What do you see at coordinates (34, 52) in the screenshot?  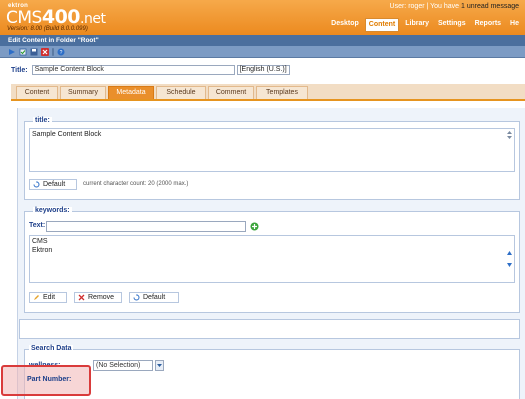 I see `save-icon` at bounding box center [34, 52].